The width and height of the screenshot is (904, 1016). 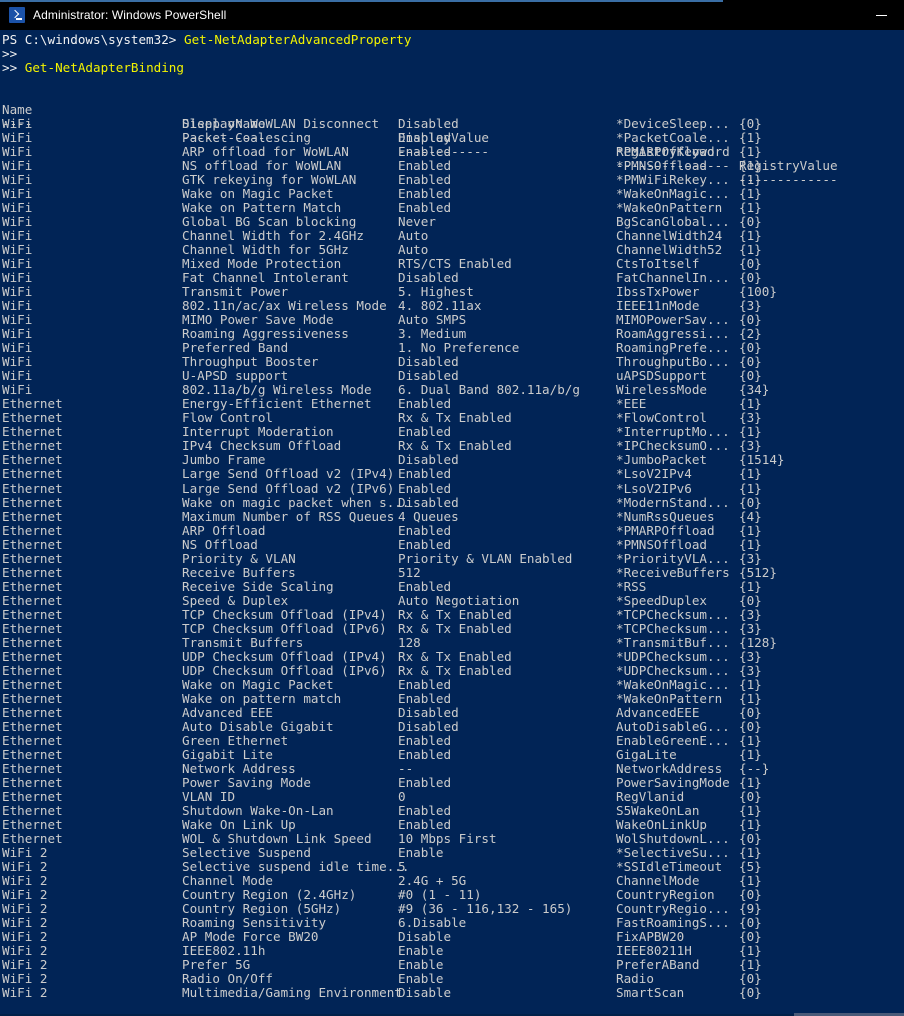 I want to click on cell-display-value: Disable, so click(x=425, y=936).